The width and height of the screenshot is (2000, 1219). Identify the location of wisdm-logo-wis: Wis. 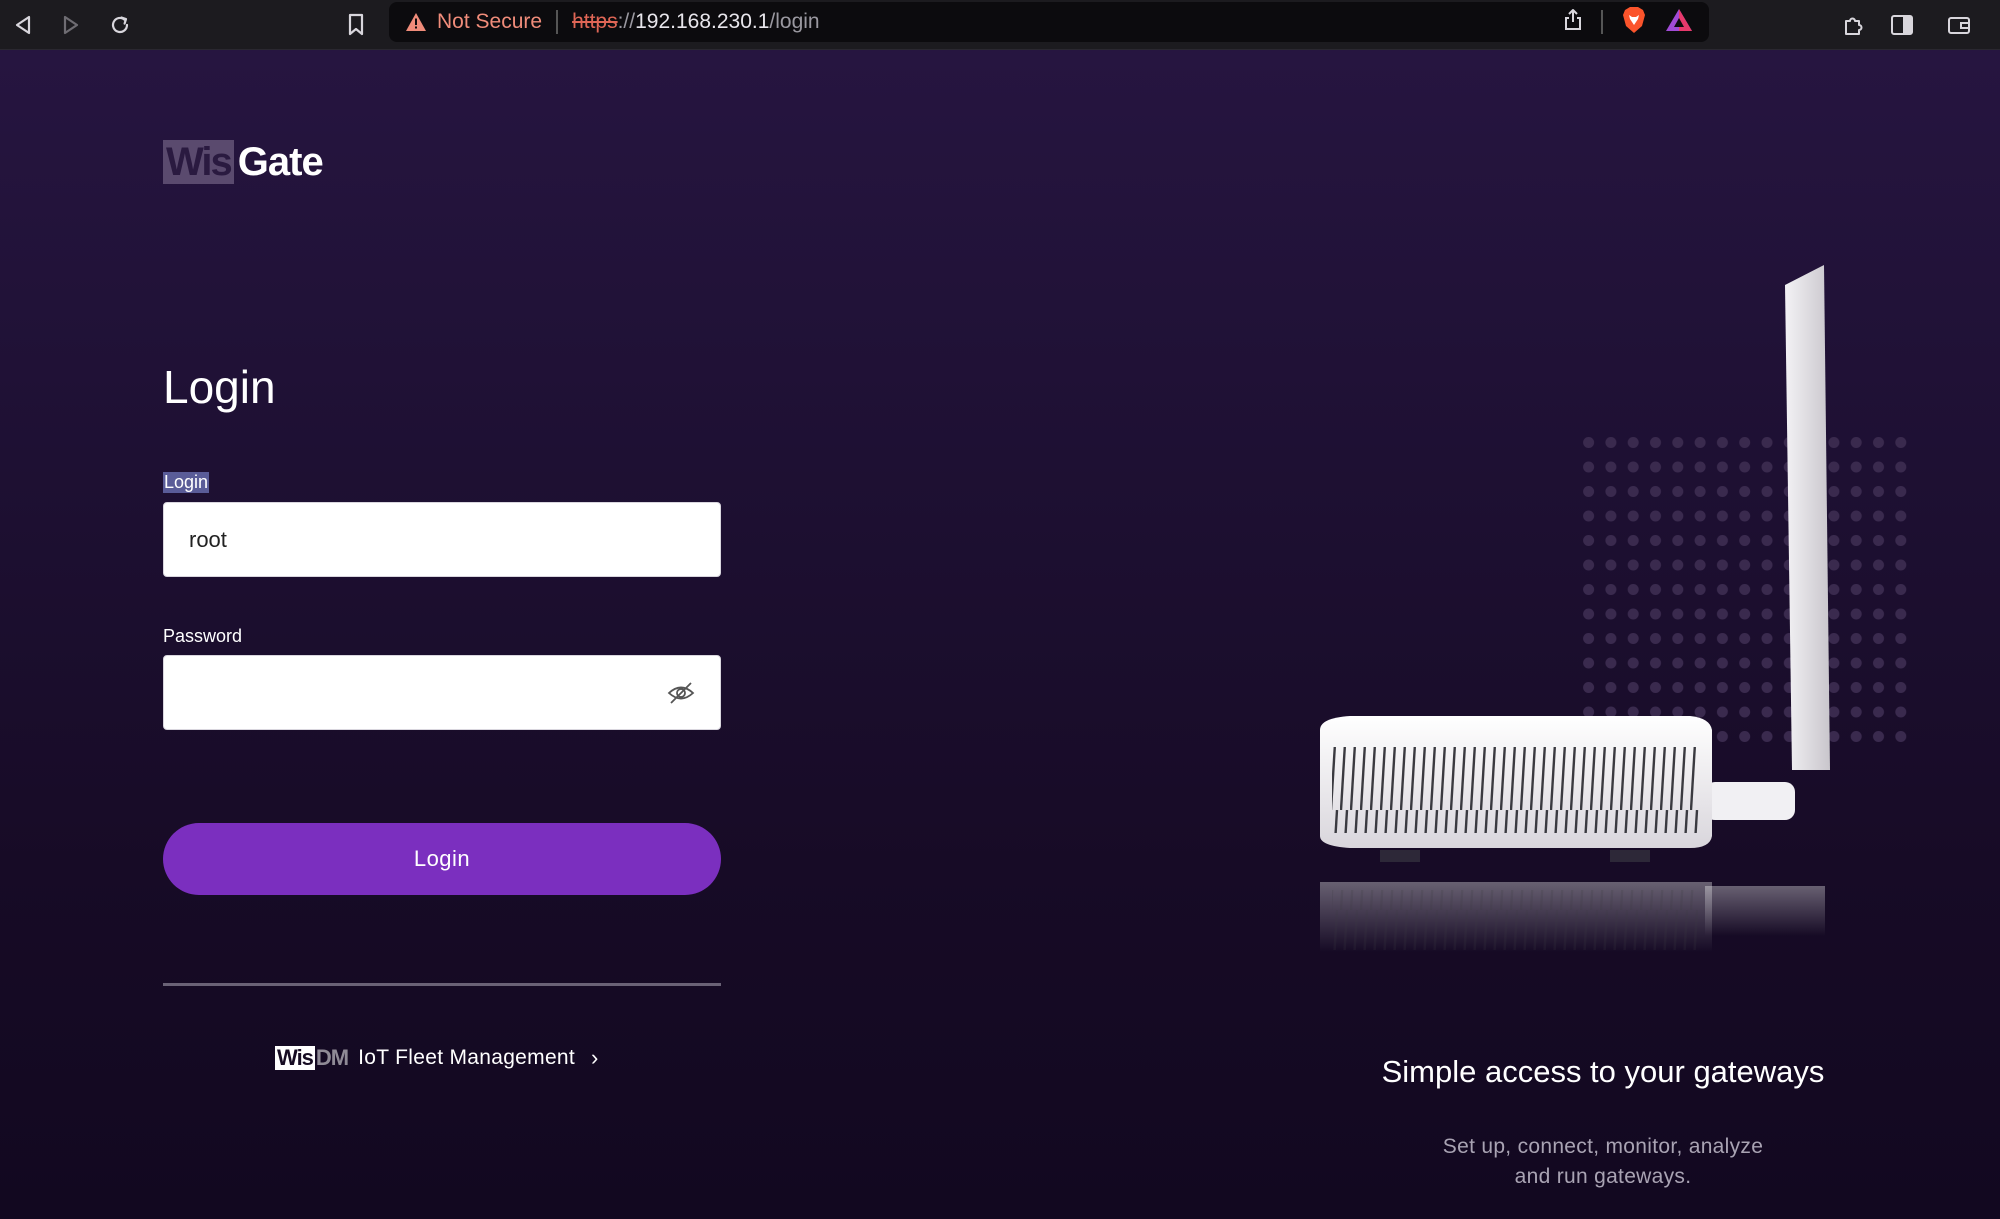
(295, 1057).